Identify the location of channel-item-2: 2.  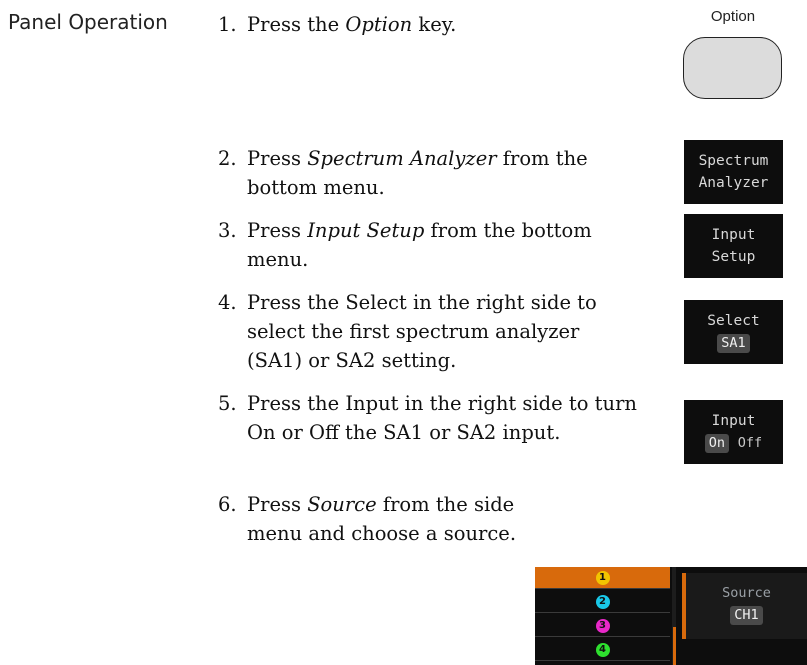
(602, 602).